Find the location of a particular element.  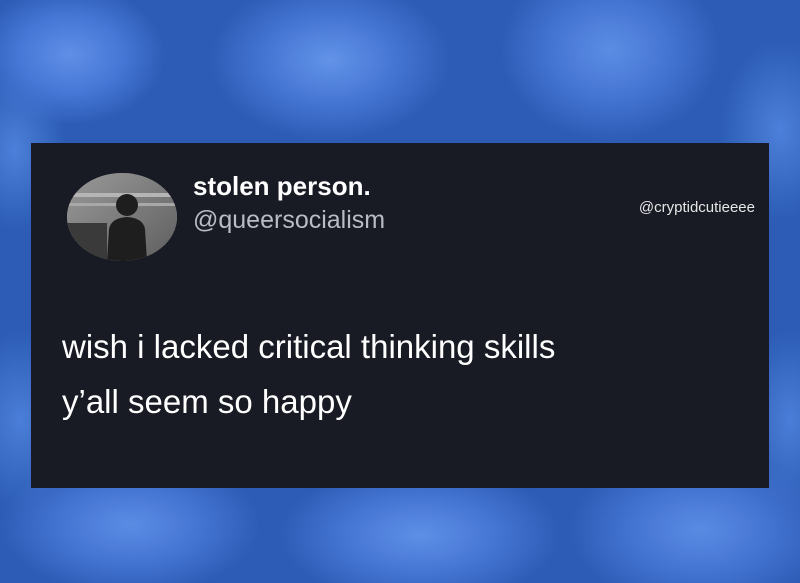

tweet-text-line: y’all seem so happy is located at coordinates (207, 401).